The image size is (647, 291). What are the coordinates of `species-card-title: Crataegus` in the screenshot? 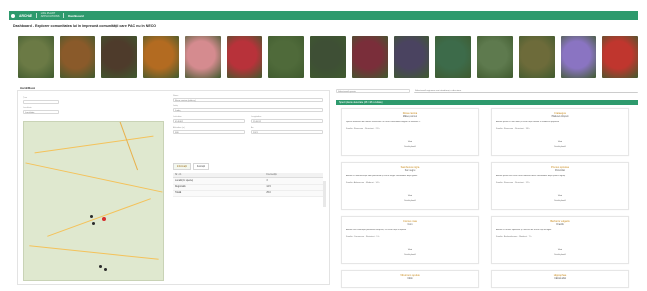 It's located at (560, 113).